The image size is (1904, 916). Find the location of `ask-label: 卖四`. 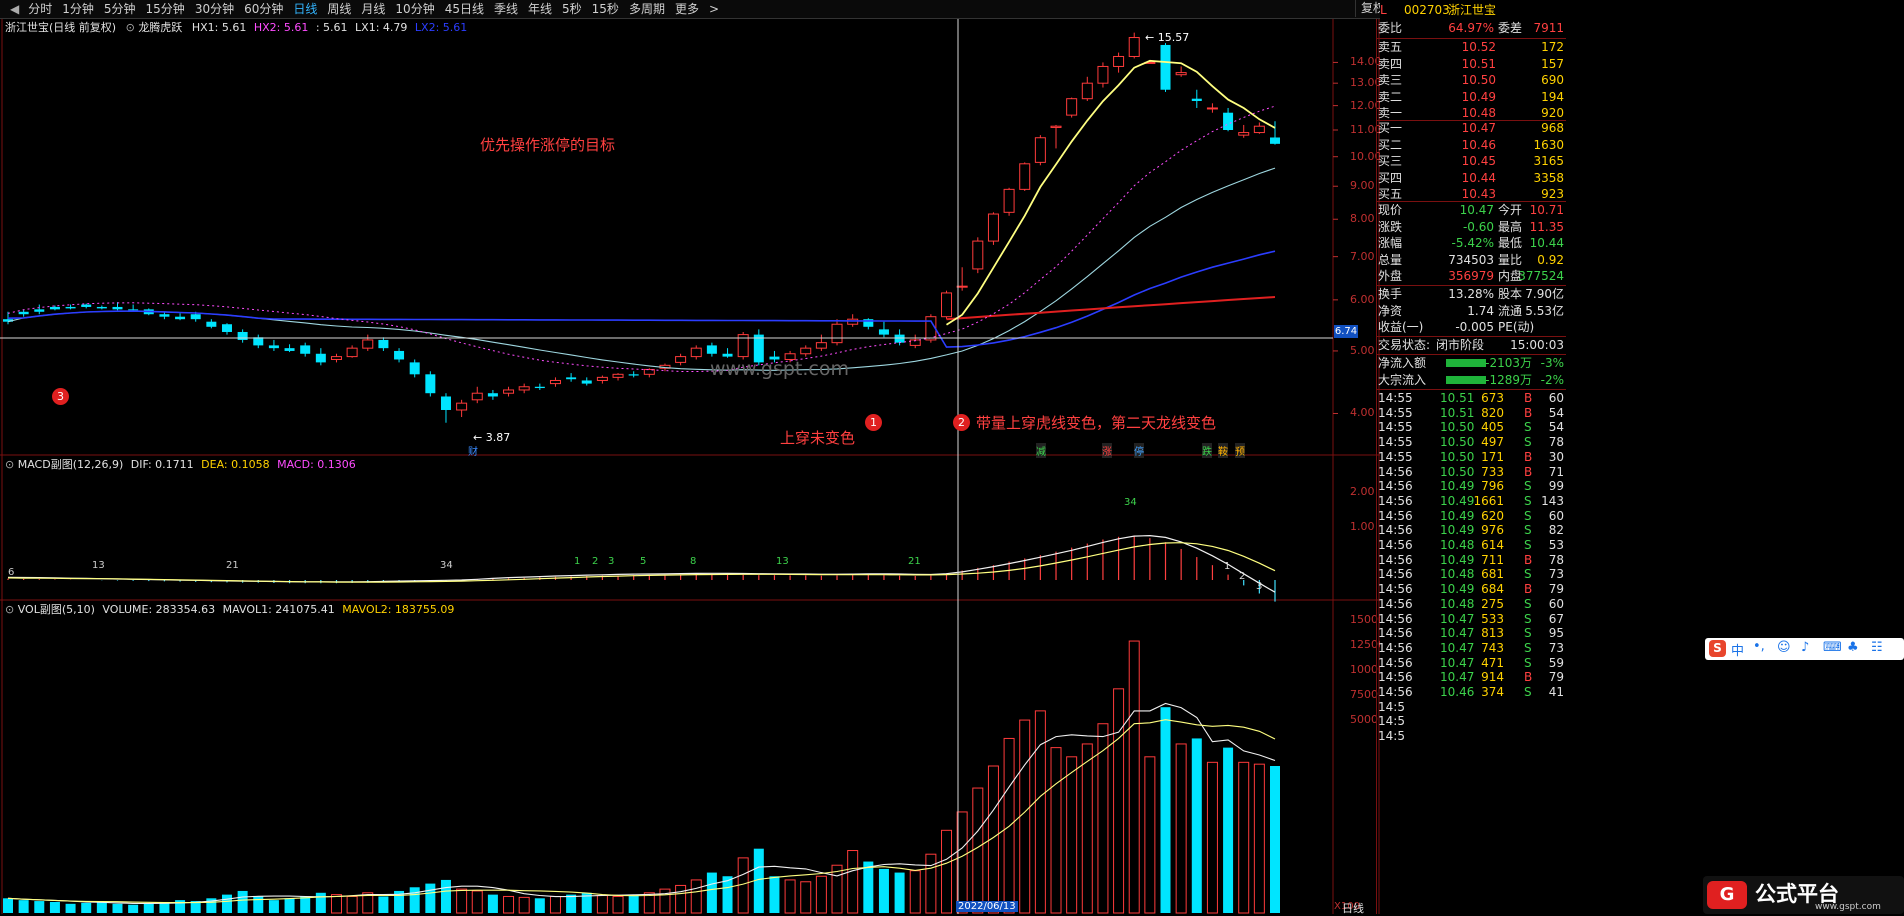

ask-label: 卖四 is located at coordinates (1390, 63).